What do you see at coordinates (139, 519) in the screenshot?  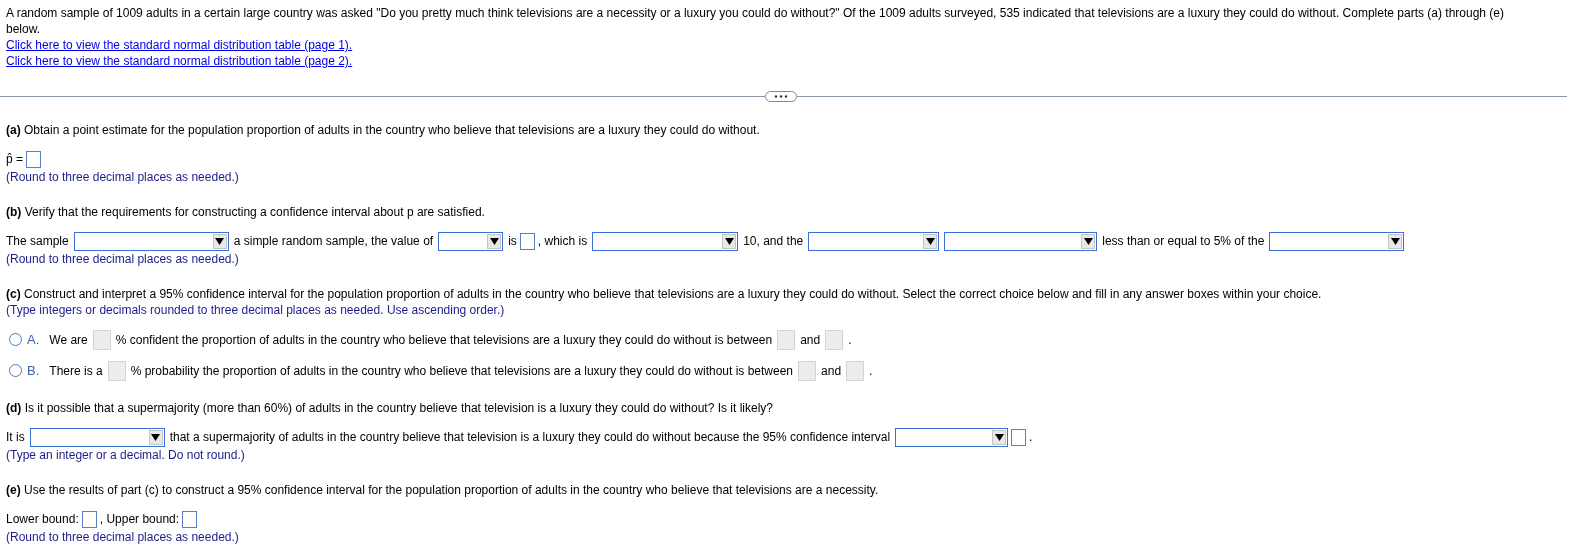 I see `answer-text: , Upper bound:` at bounding box center [139, 519].